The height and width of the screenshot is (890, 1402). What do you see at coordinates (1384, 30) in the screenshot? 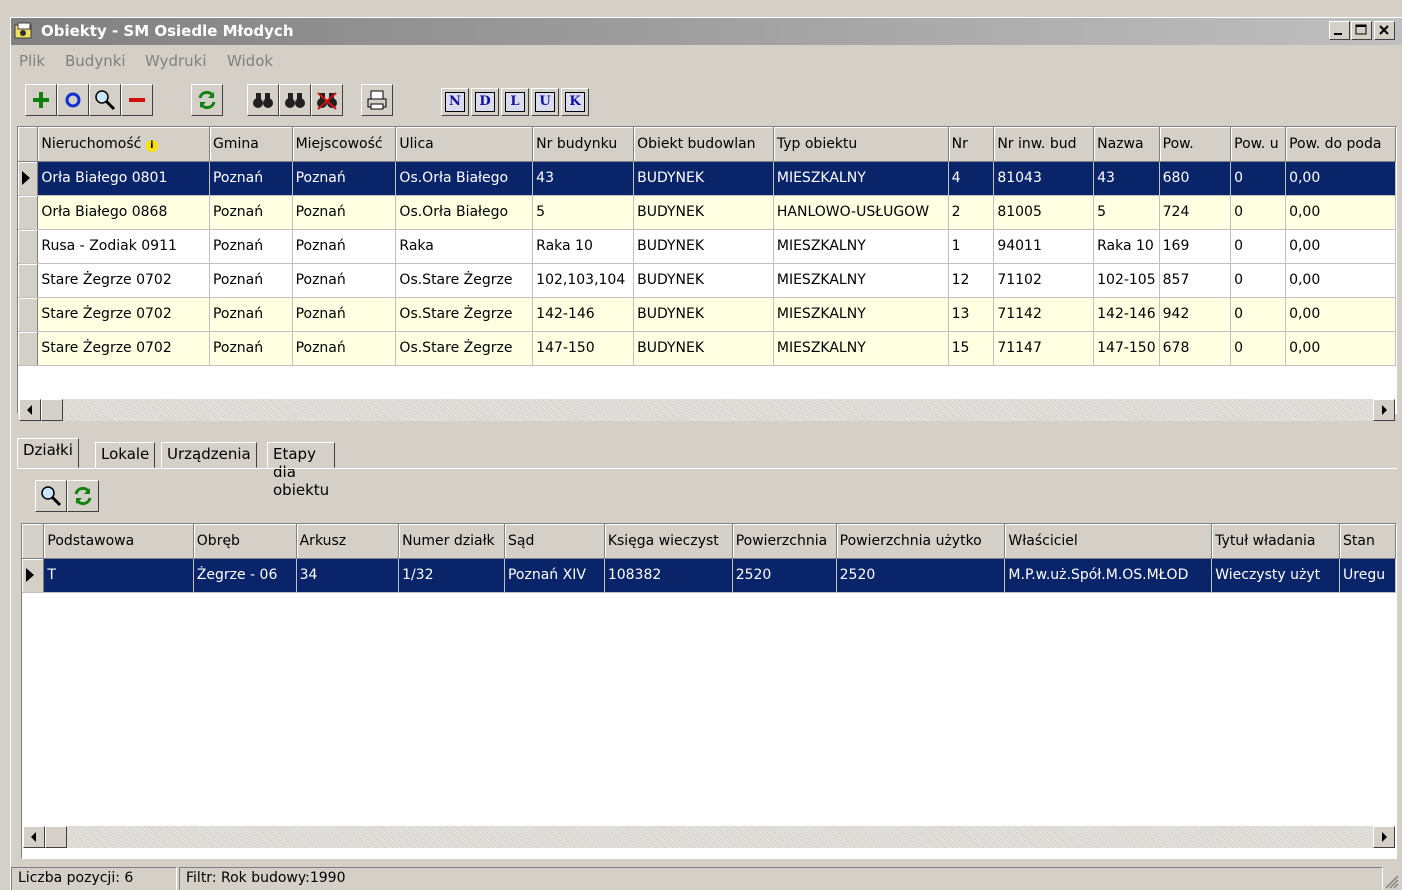
I see `close-button` at bounding box center [1384, 30].